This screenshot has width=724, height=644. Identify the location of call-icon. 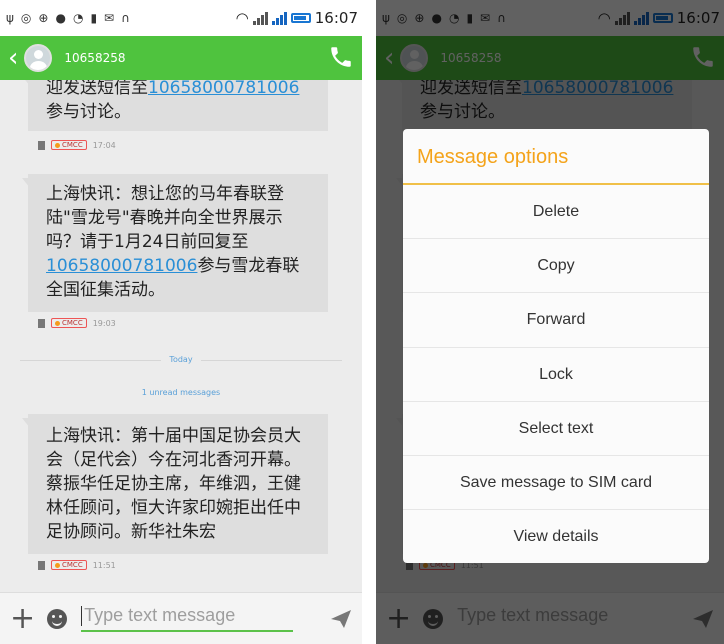
(341, 57).